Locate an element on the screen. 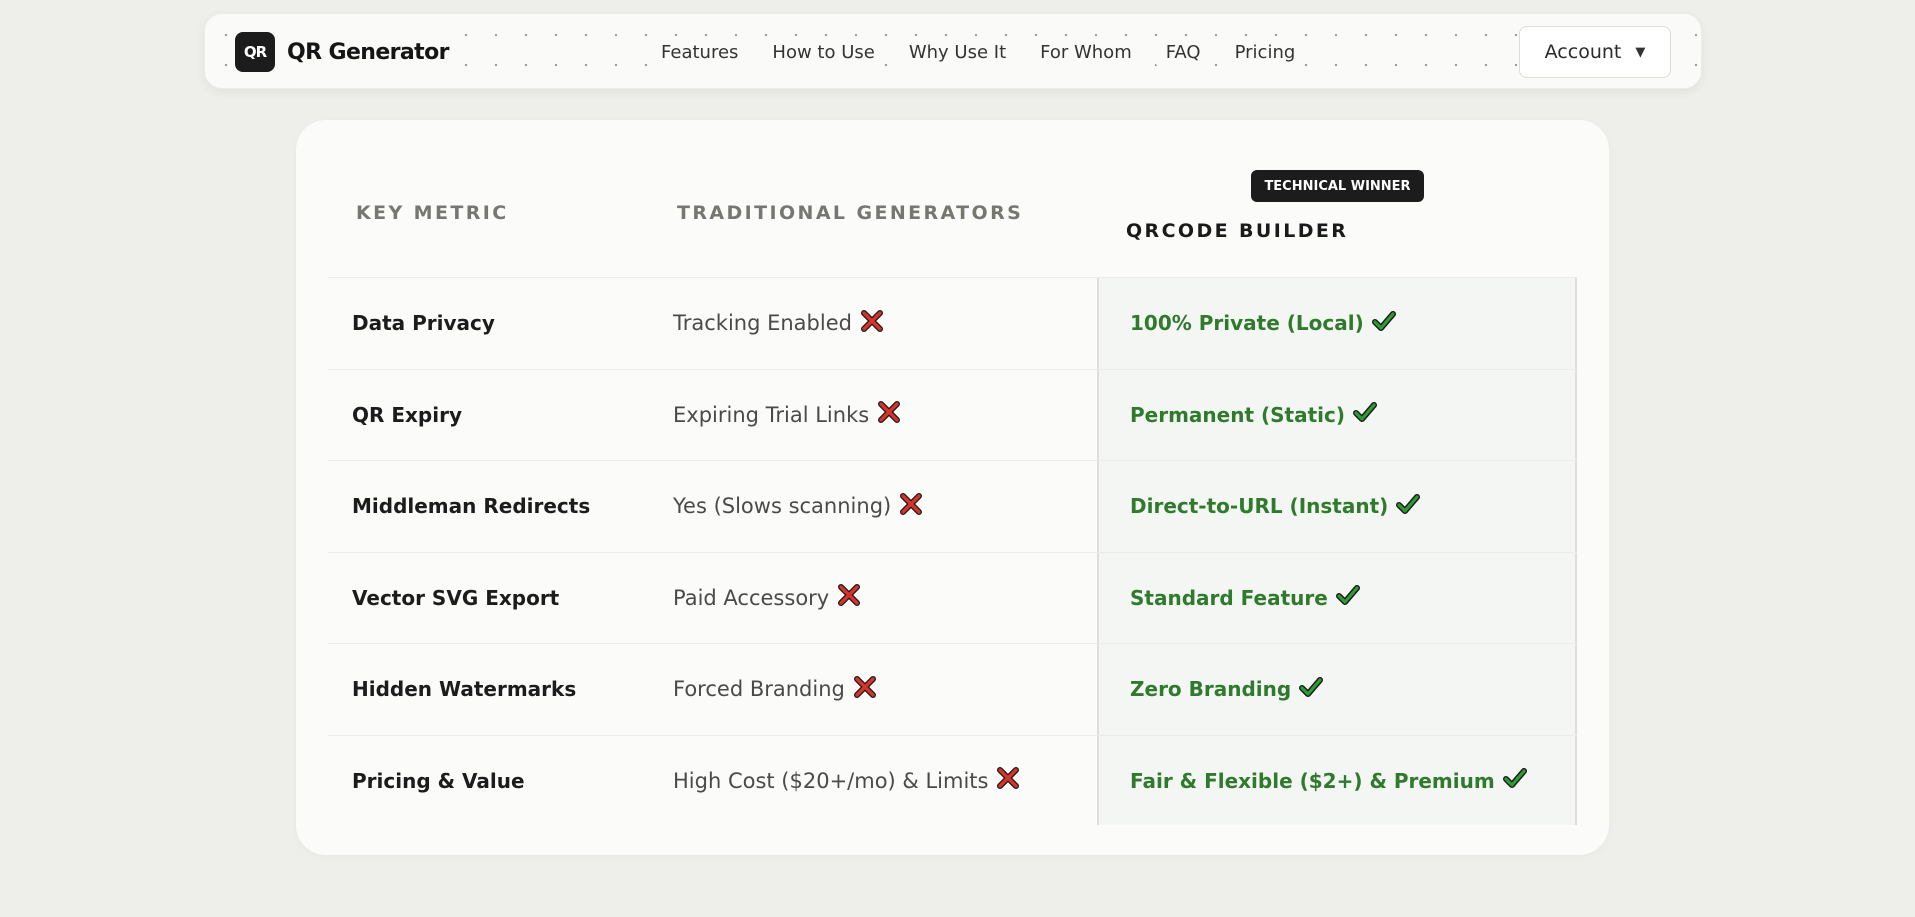 Image resolution: width=1915 pixels, height=917 pixels. builder-value: 100% Private (Local) is located at coordinates (1263, 323).